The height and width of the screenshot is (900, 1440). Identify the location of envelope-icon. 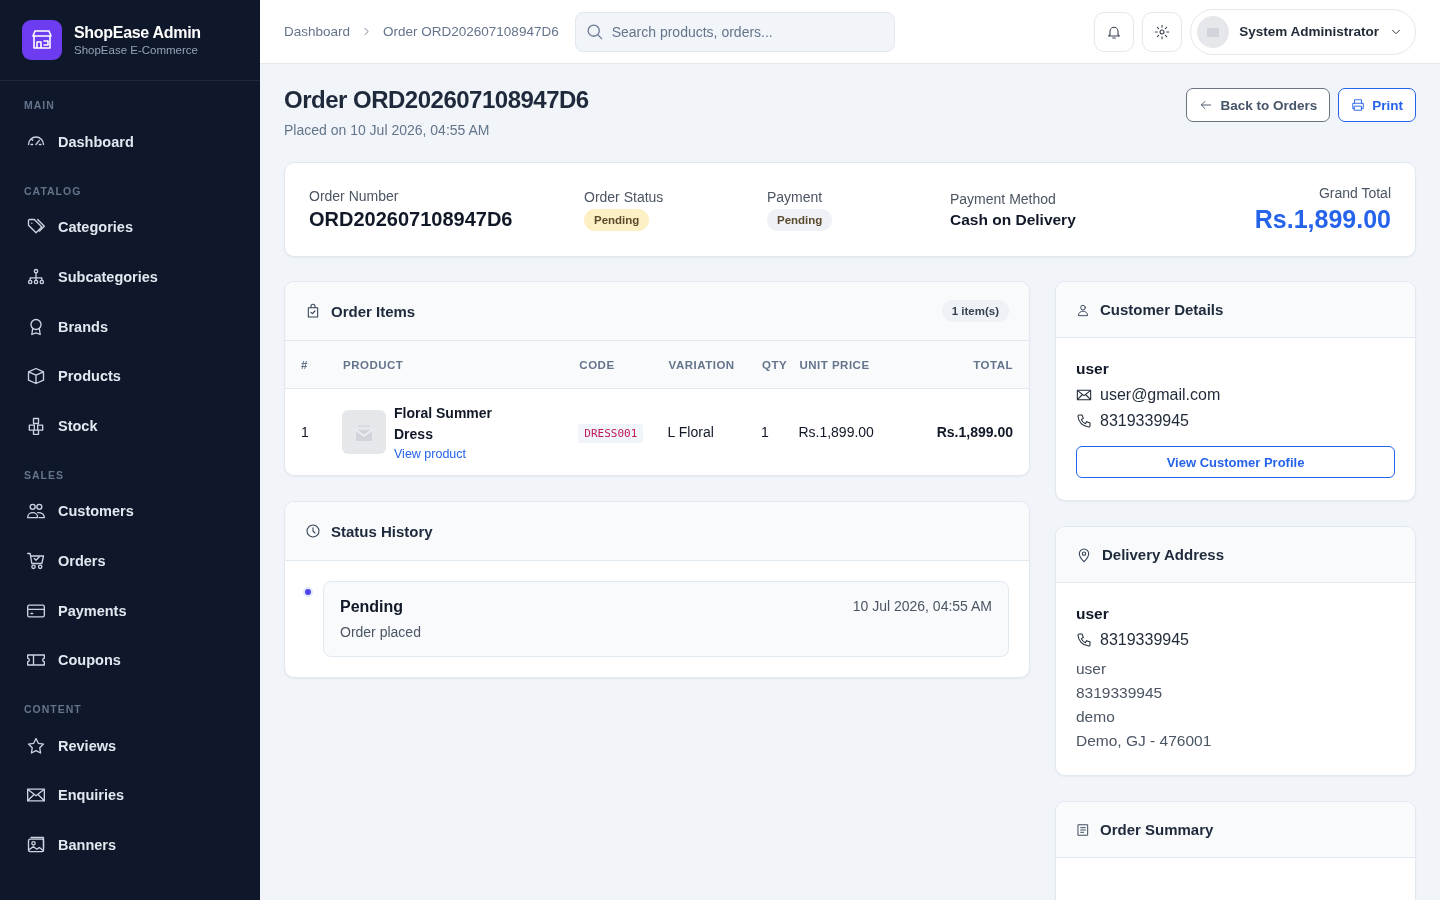
(1084, 395).